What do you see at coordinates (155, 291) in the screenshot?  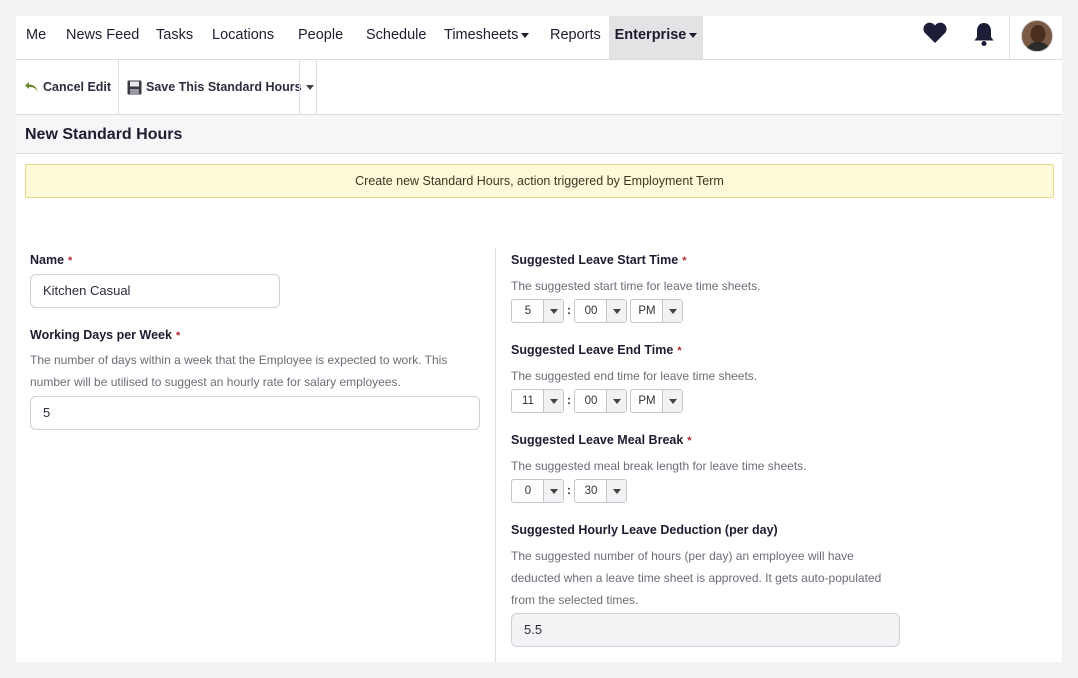 I see `name-input: Kitchen Casual` at bounding box center [155, 291].